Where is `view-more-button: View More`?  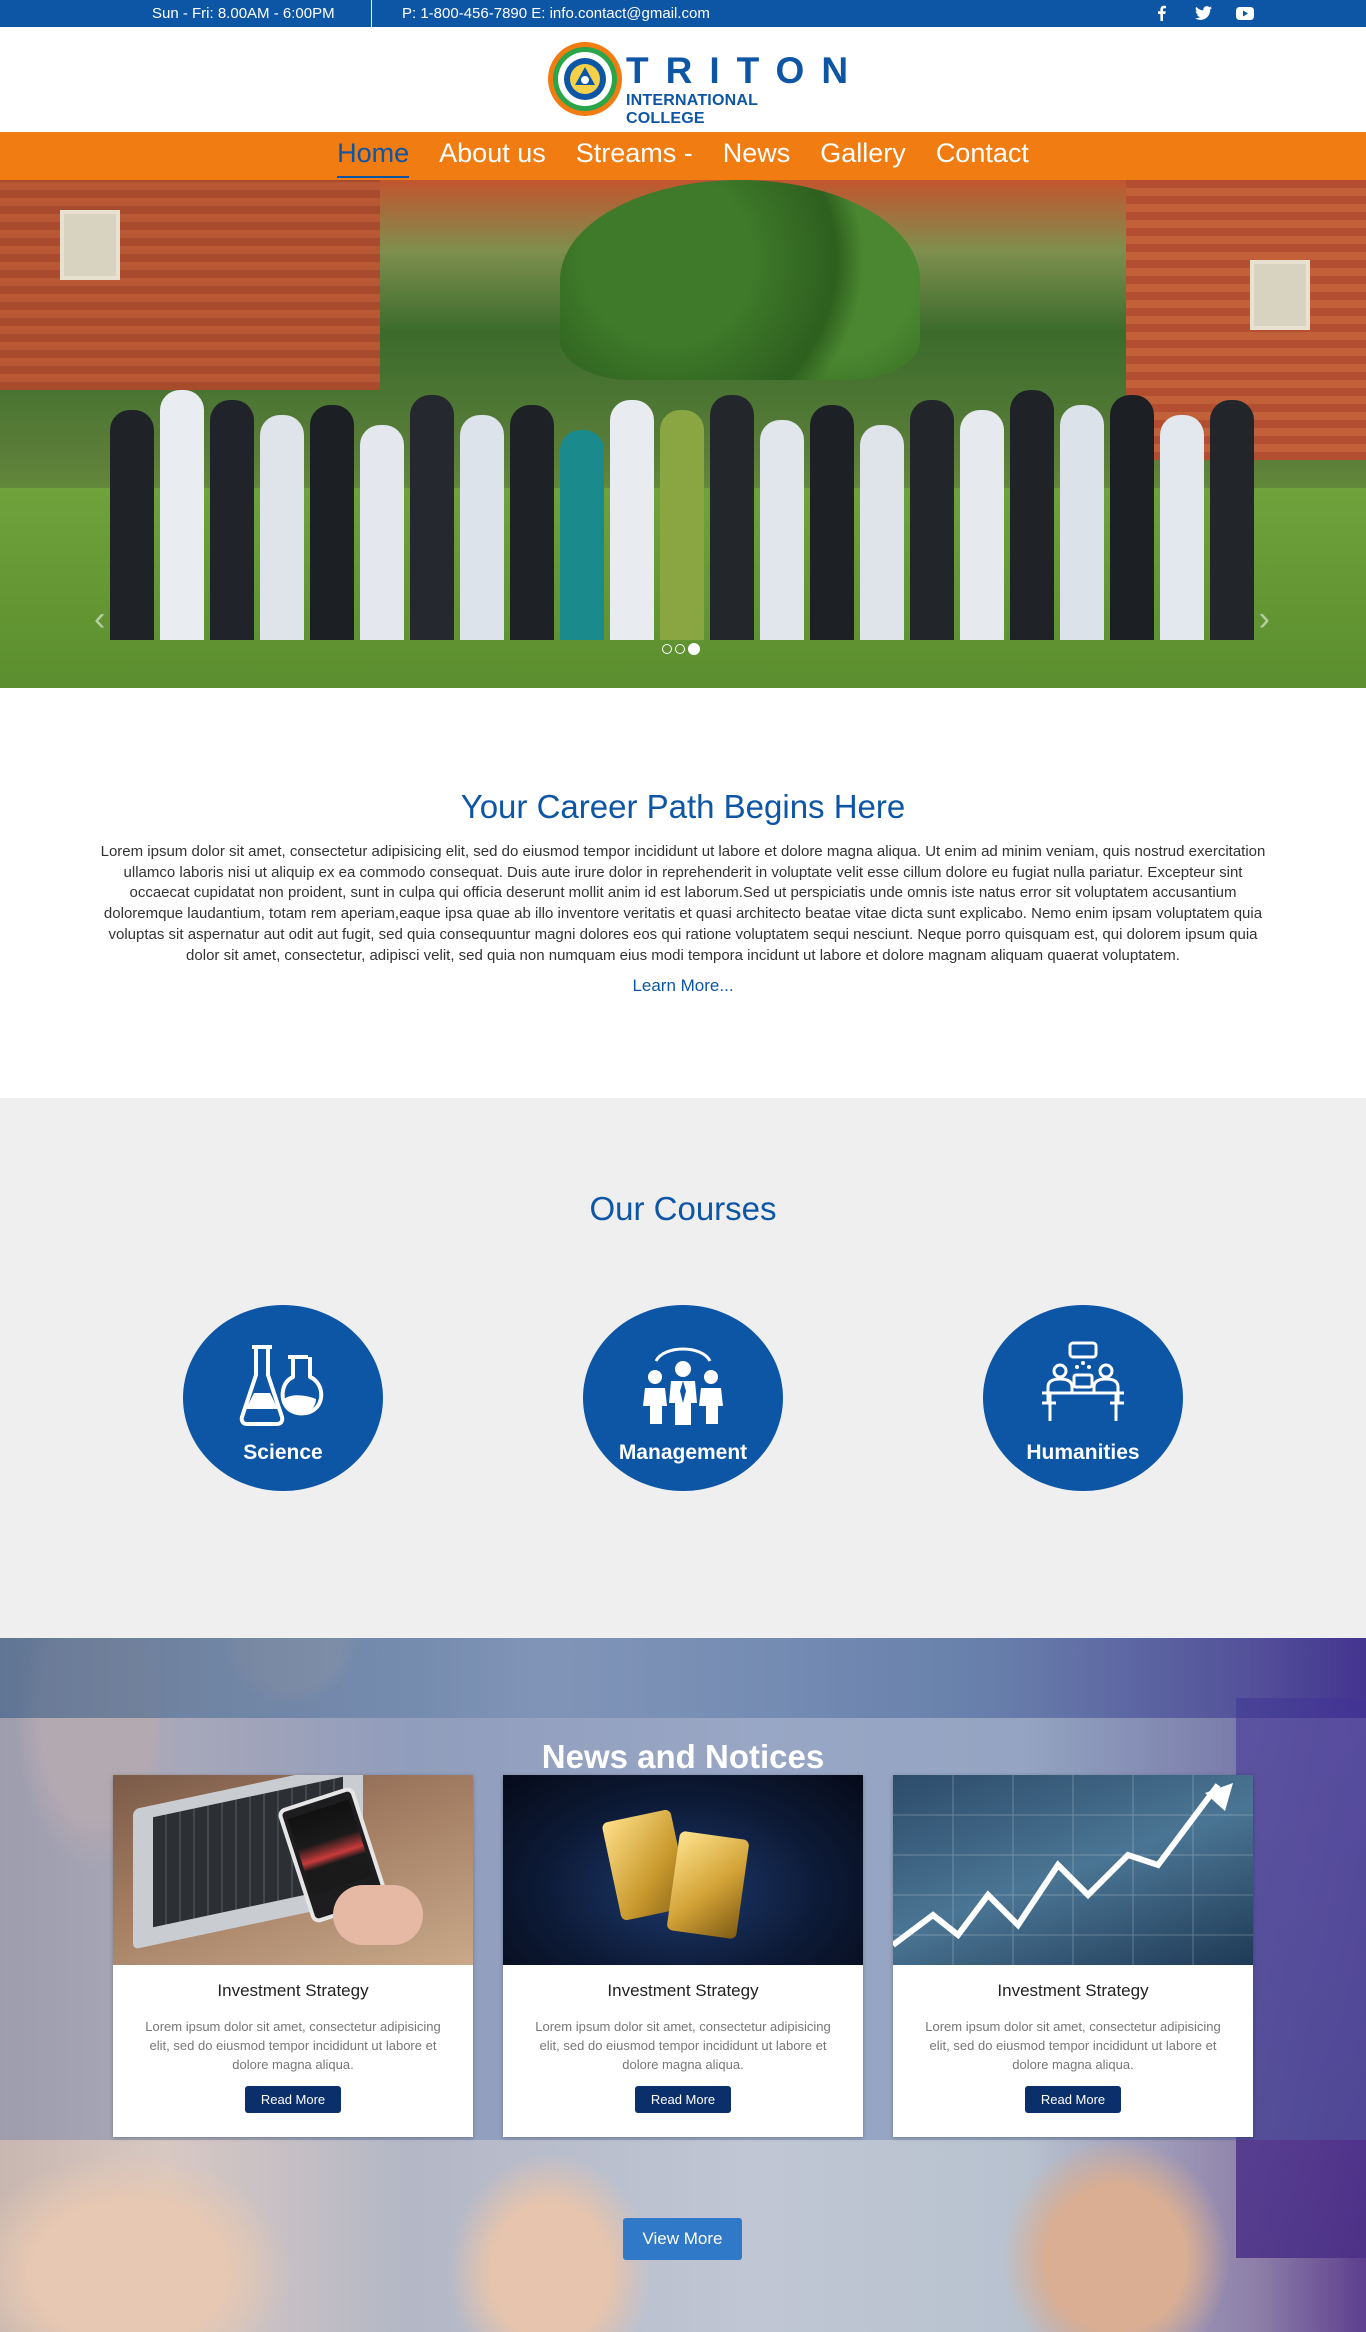 view-more-button: View More is located at coordinates (682, 2239).